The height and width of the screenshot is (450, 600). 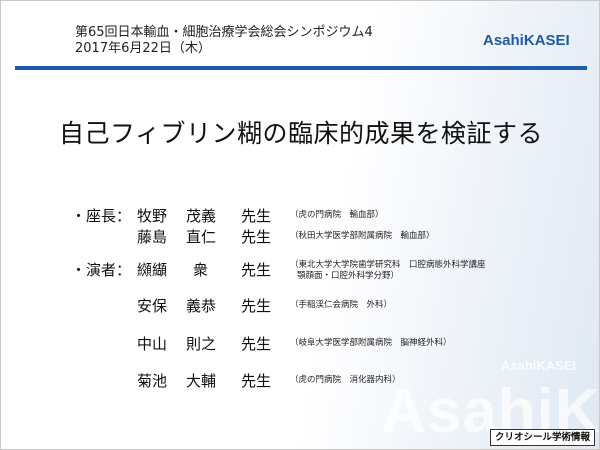 I want to click on info-badge: クリオシール学術情報, so click(x=543, y=437).